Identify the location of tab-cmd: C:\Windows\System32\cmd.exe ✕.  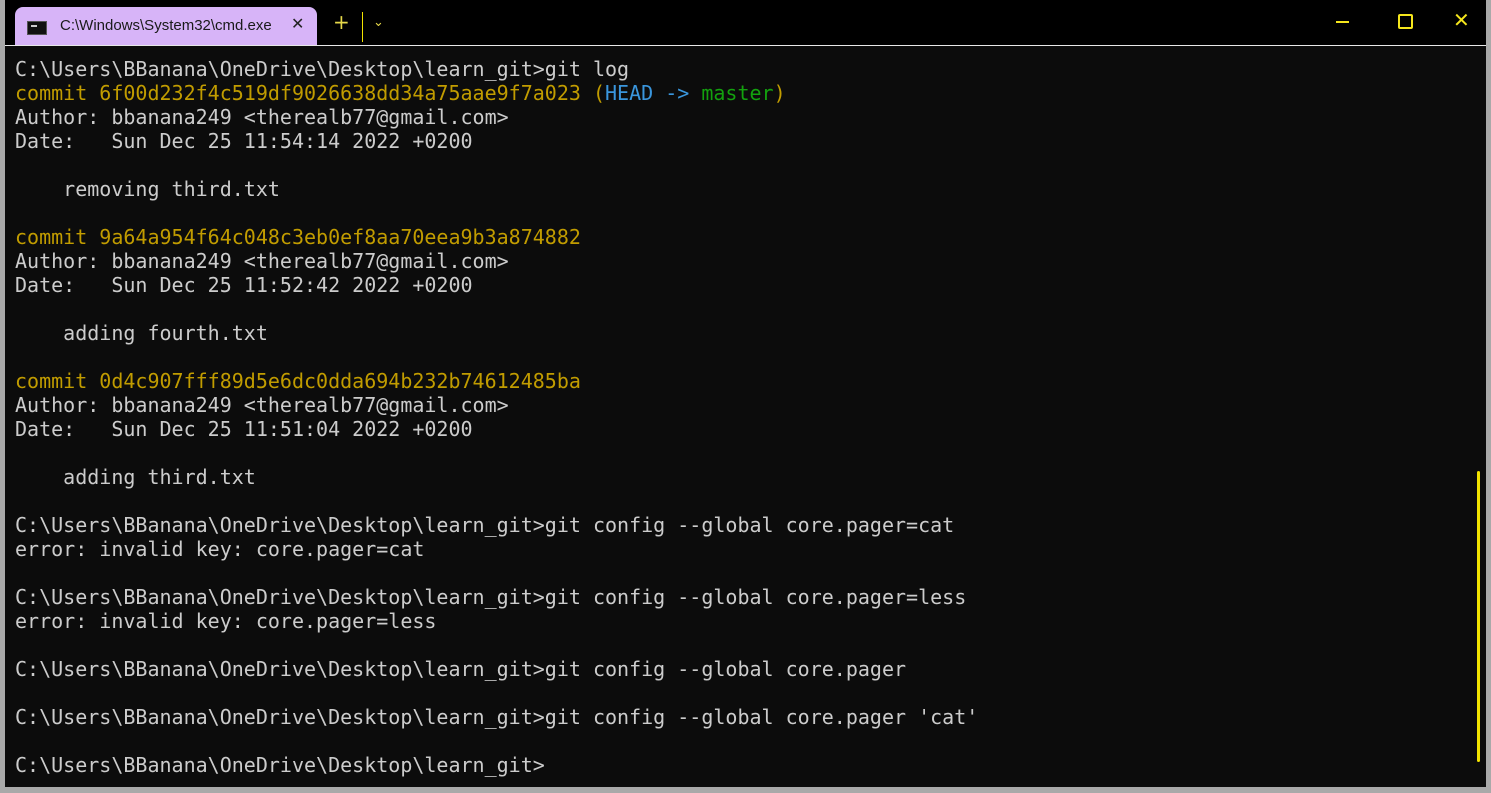
(166, 26).